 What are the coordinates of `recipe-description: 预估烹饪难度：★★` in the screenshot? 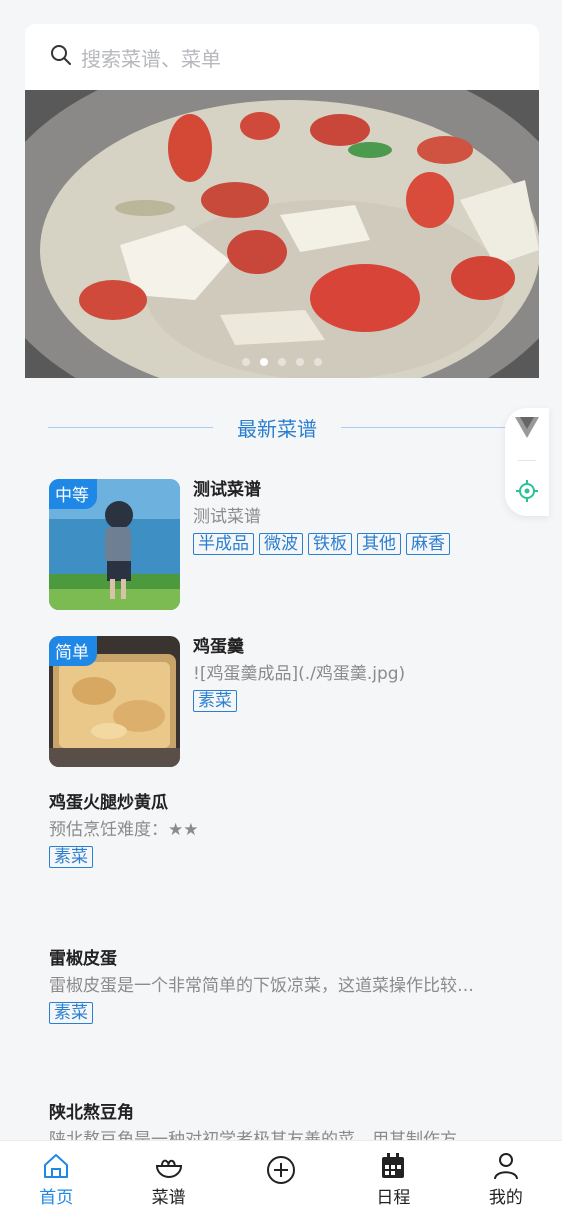 It's located at (124, 830).